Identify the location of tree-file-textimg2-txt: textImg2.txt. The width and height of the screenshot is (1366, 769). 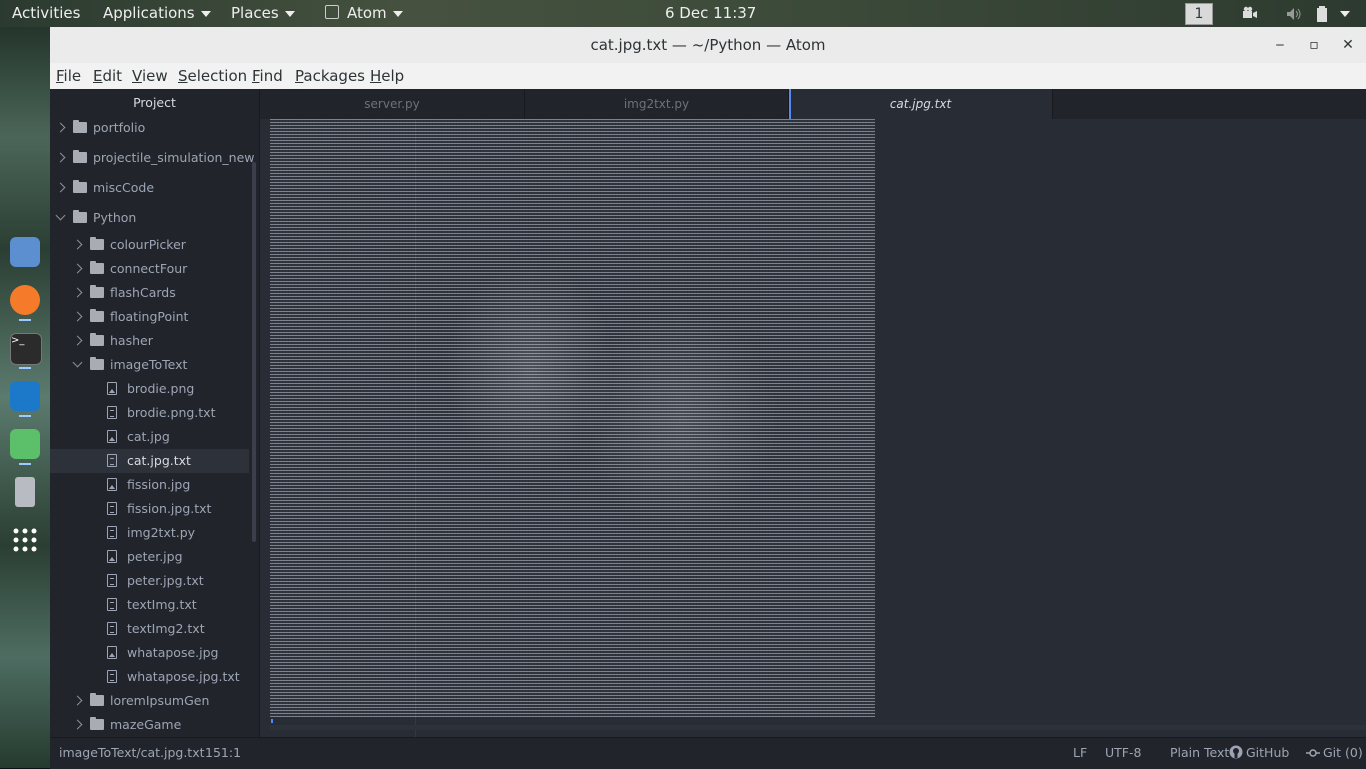
(149, 629).